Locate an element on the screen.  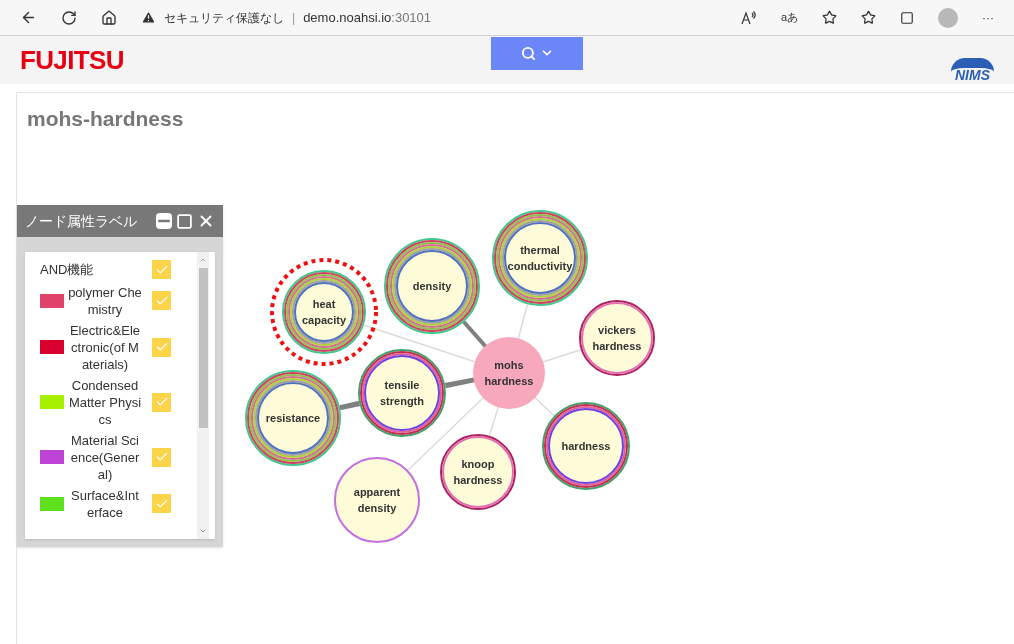
search-icon is located at coordinates (528, 53).